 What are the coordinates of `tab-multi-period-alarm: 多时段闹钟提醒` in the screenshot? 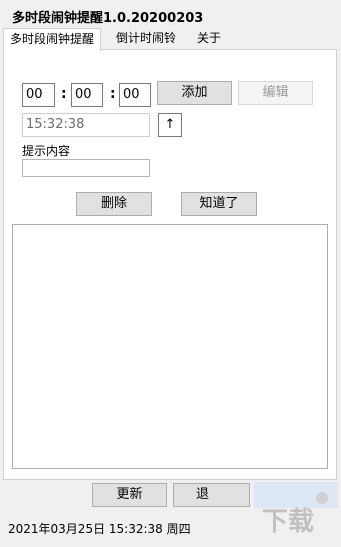 It's located at (52, 39).